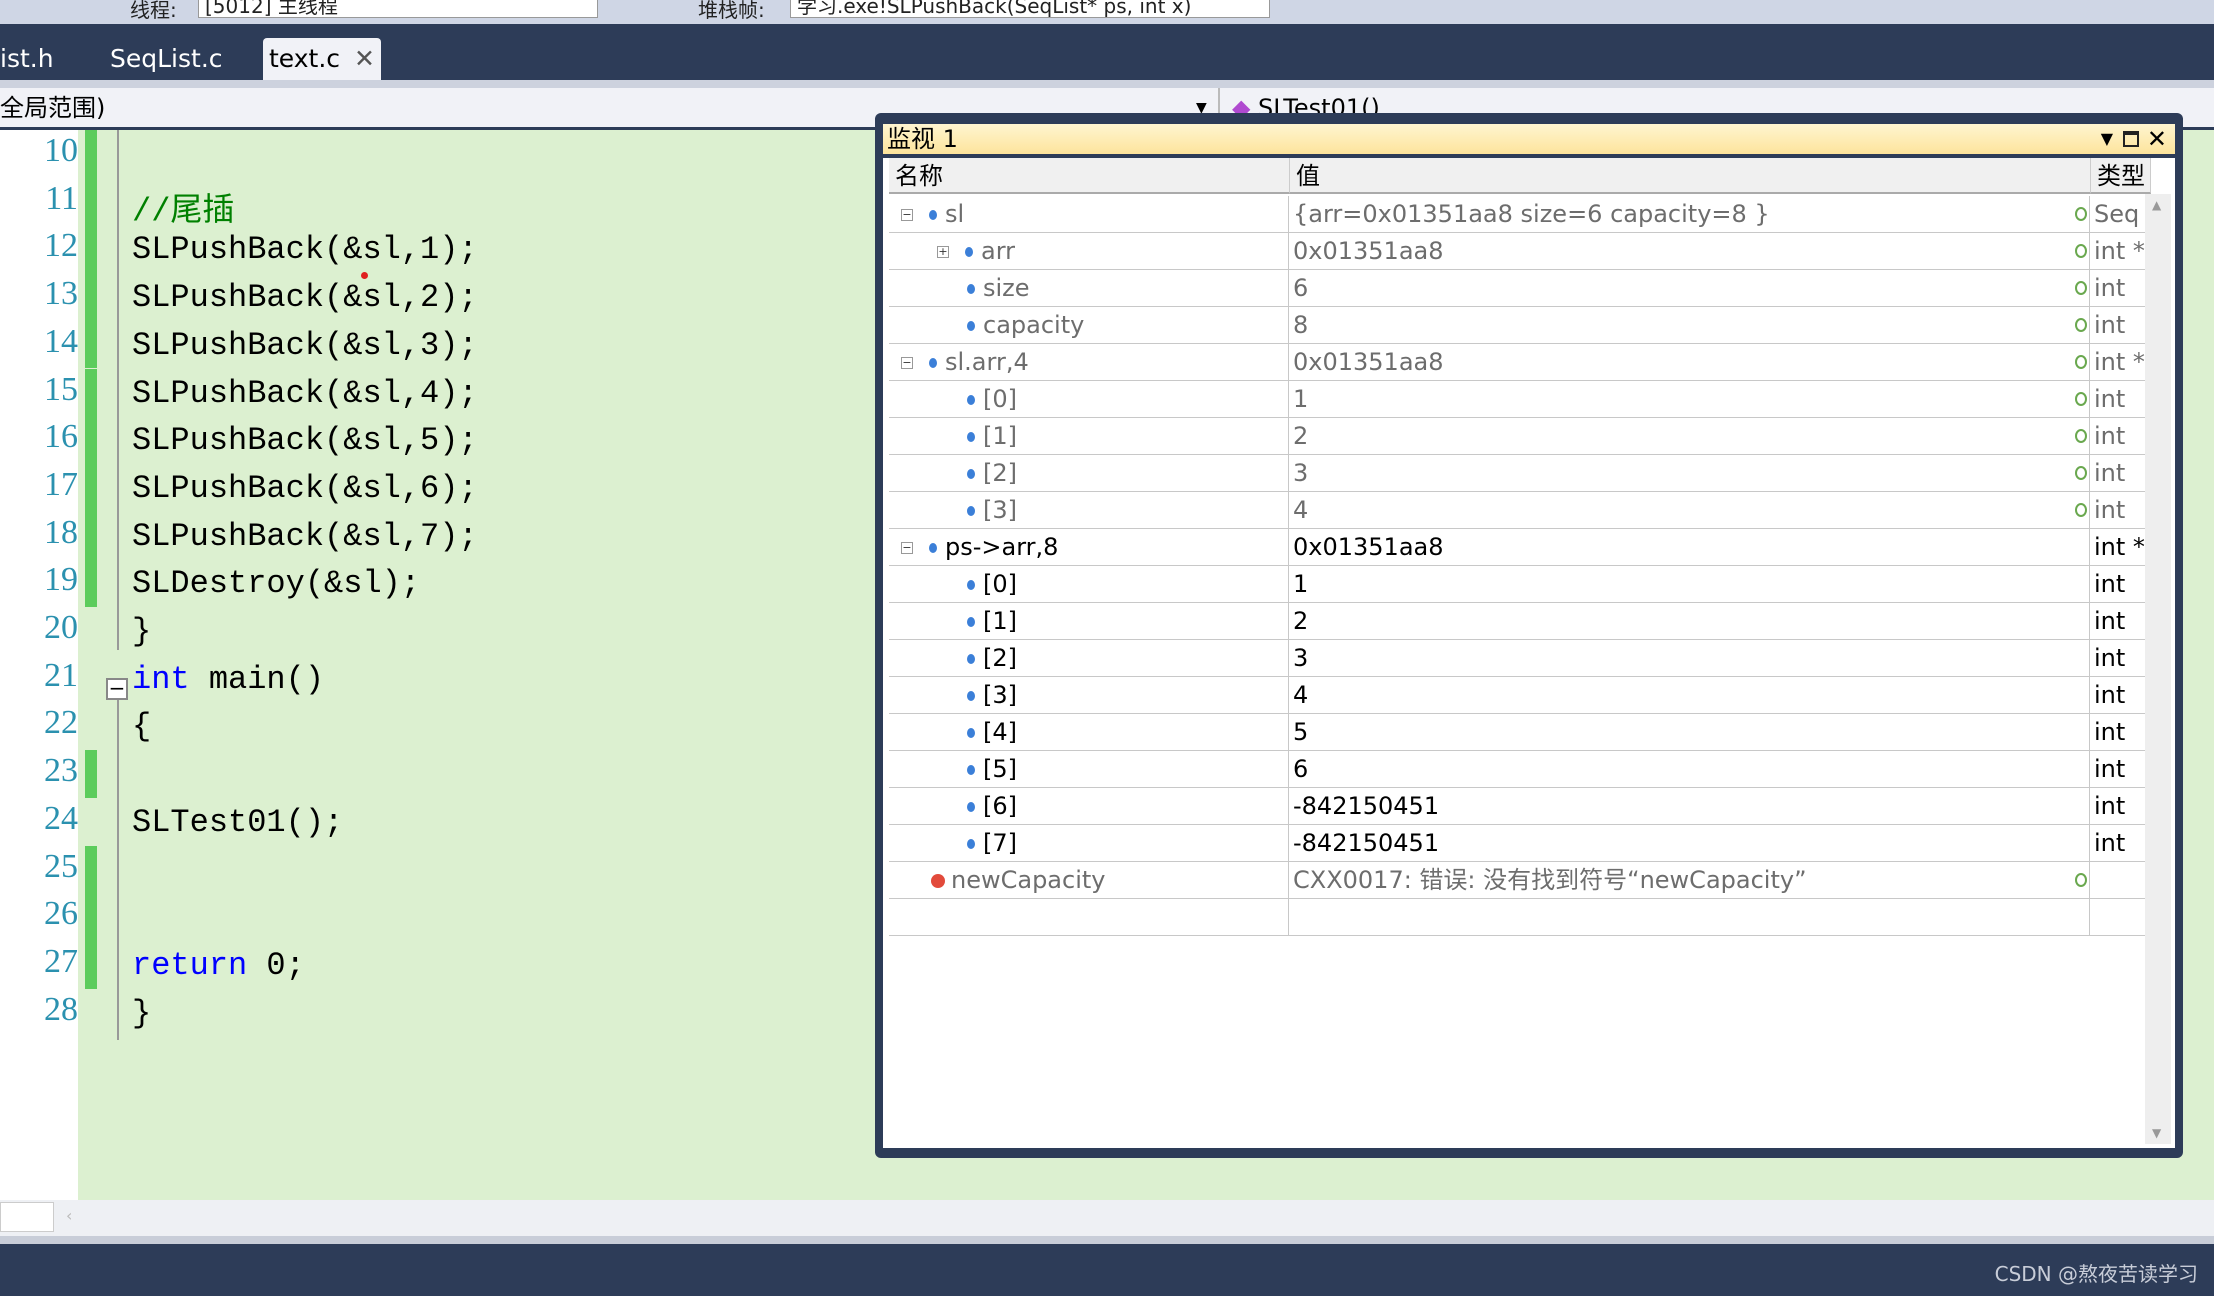  Describe the element at coordinates (2156, 1133) in the screenshot. I see `scroll-down-icon: ▼` at that location.